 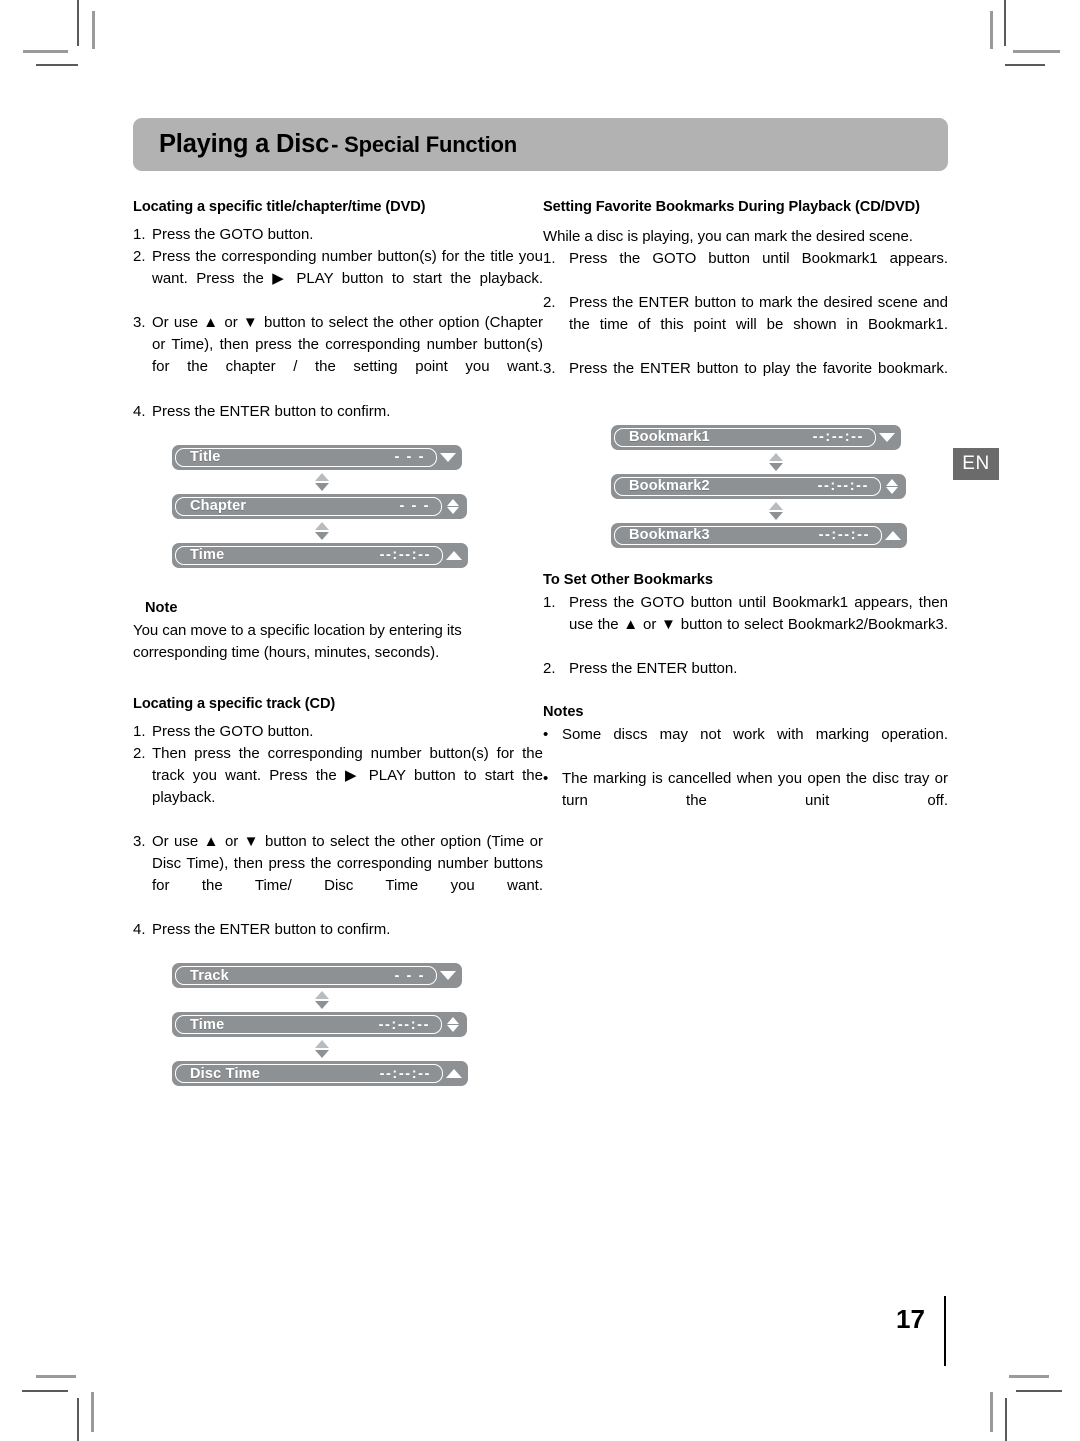 I want to click on osd-row-label: Track, so click(x=209, y=975).